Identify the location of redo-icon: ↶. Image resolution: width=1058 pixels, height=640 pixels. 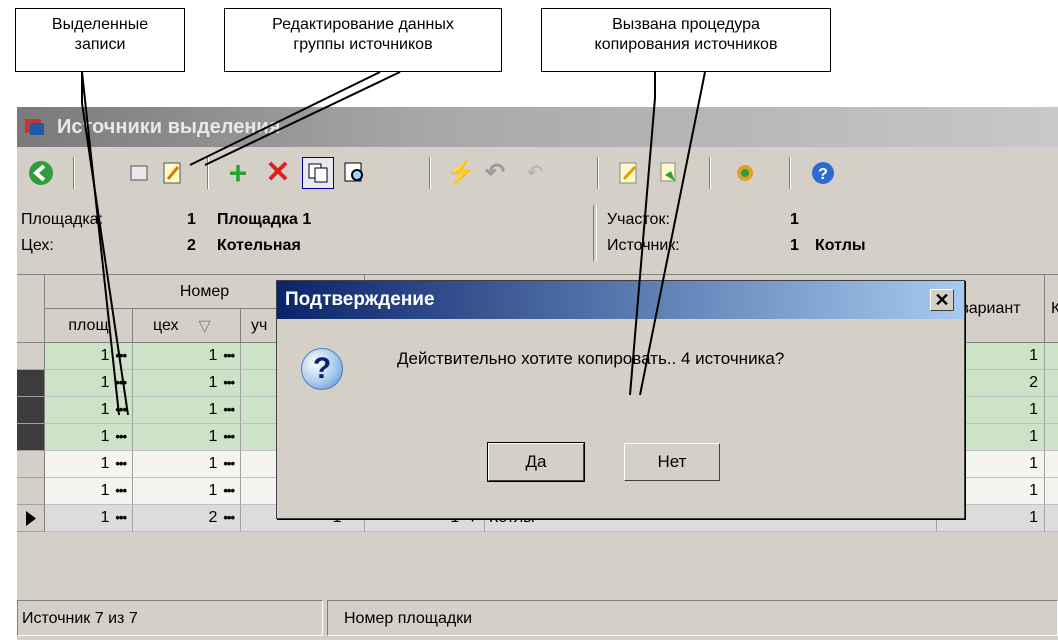
(535, 173).